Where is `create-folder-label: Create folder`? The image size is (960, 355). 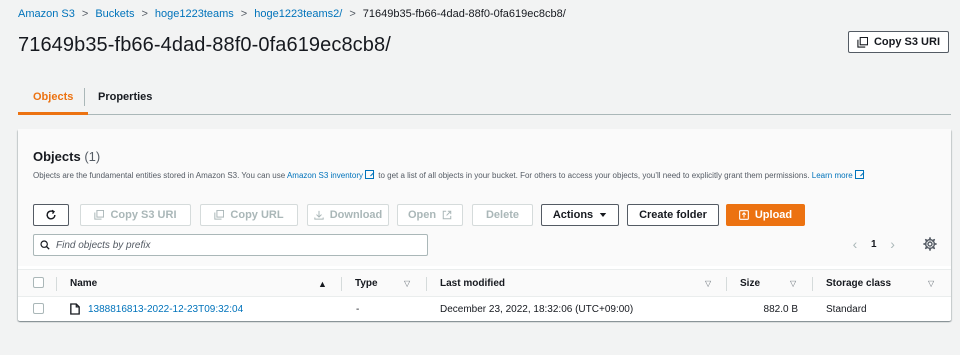 create-folder-label: Create folder is located at coordinates (673, 215).